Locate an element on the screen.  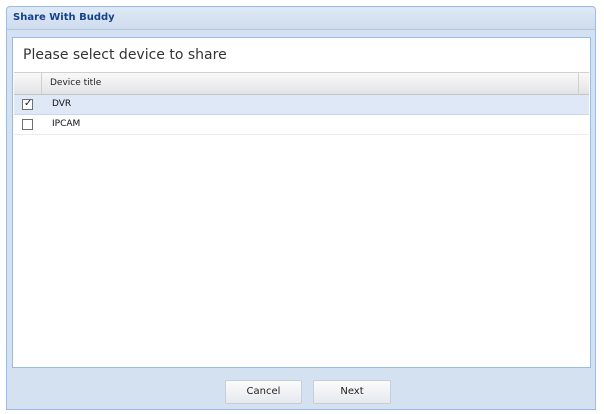
select-device-prompt: Please select device to share is located at coordinates (125, 55).